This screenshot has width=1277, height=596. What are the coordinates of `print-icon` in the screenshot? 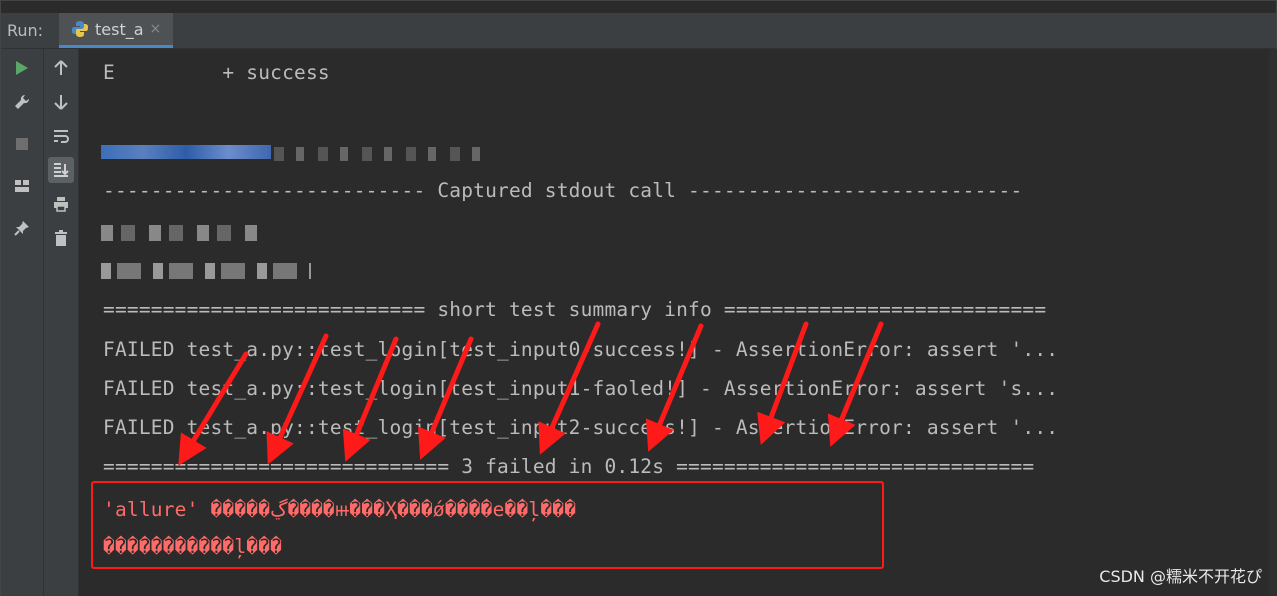 It's located at (61, 204).